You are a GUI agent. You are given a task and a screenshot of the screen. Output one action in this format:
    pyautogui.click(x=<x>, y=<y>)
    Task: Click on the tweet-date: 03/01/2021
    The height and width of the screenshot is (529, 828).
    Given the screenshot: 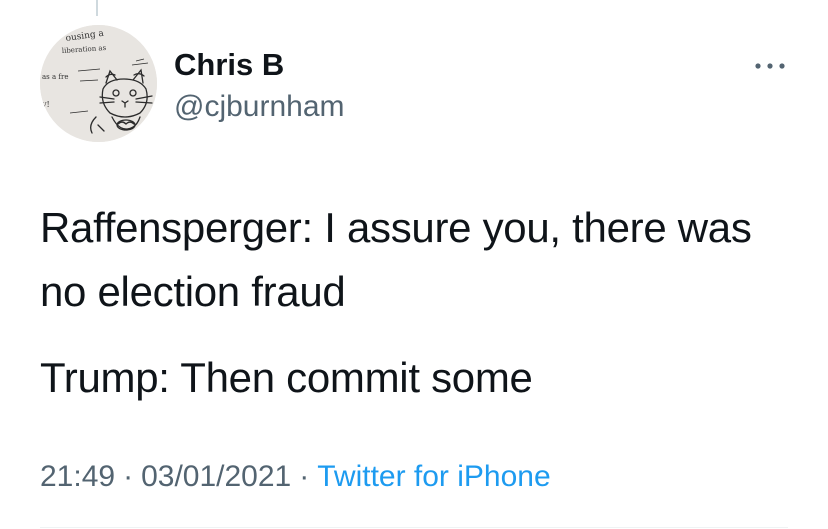 What is the action you would take?
    pyautogui.click(x=216, y=476)
    